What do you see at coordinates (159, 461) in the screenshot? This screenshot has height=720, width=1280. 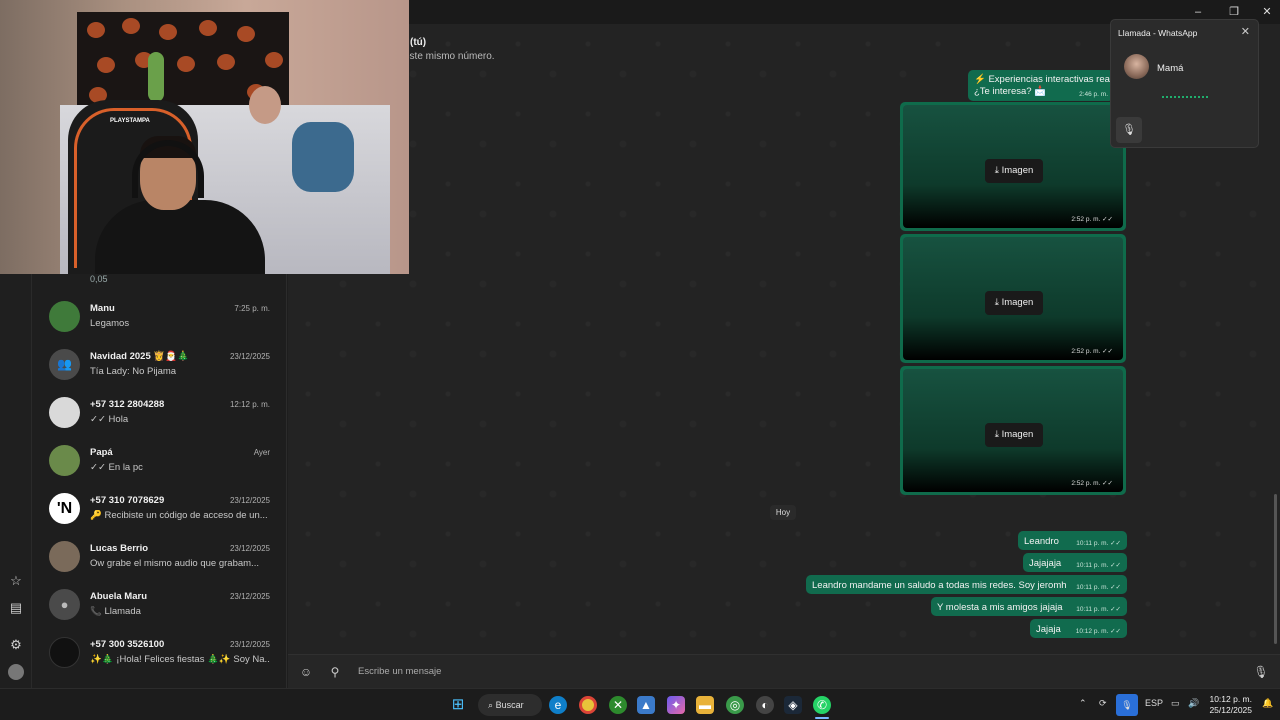 I see `chat-list-item: Papá Ayer ✓✓ En la pc` at bounding box center [159, 461].